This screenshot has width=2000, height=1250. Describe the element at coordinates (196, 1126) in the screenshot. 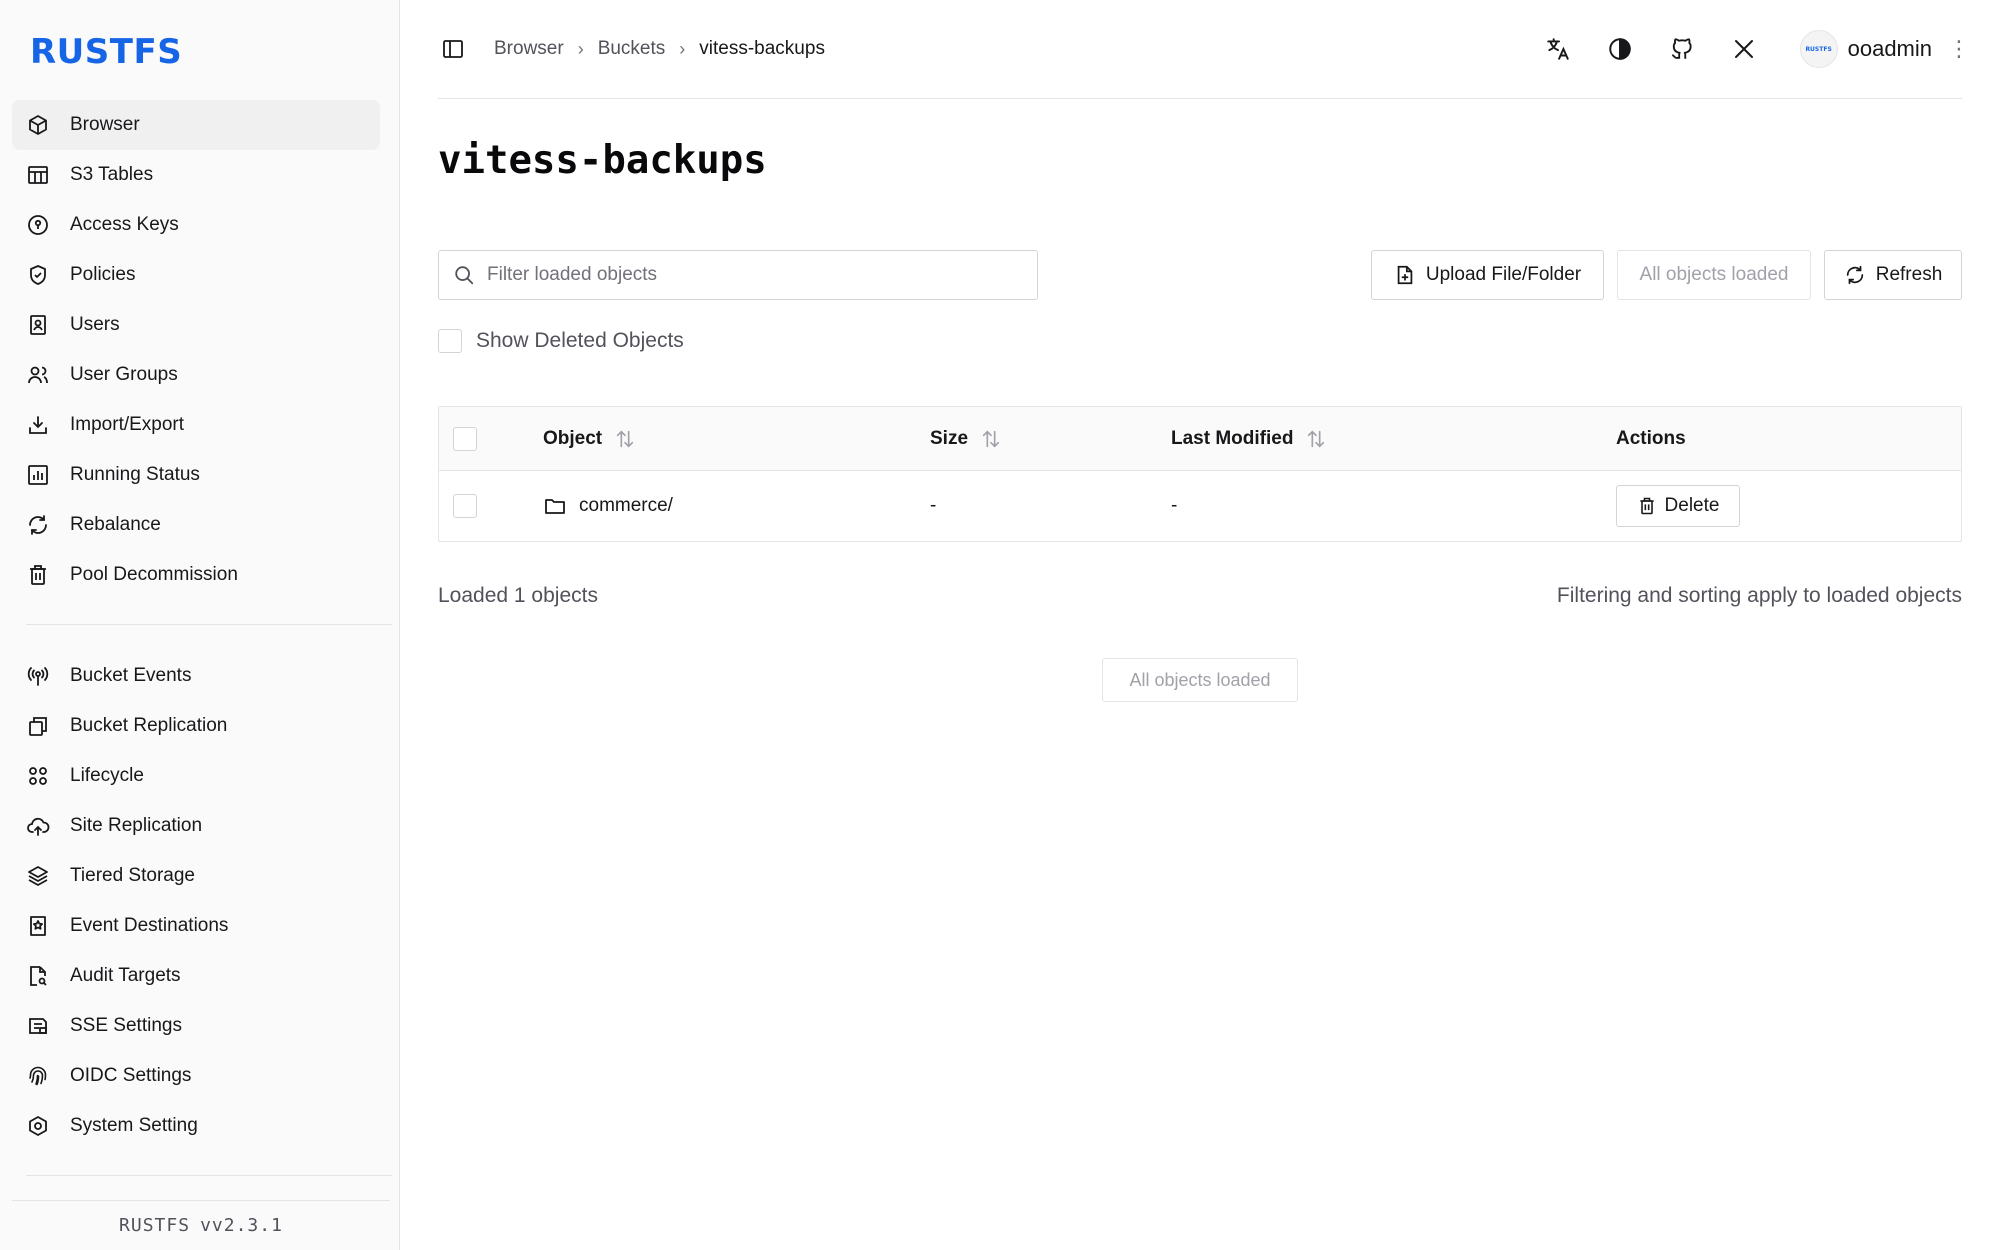

I see `sidebar-item-system-setting: System Setting` at that location.